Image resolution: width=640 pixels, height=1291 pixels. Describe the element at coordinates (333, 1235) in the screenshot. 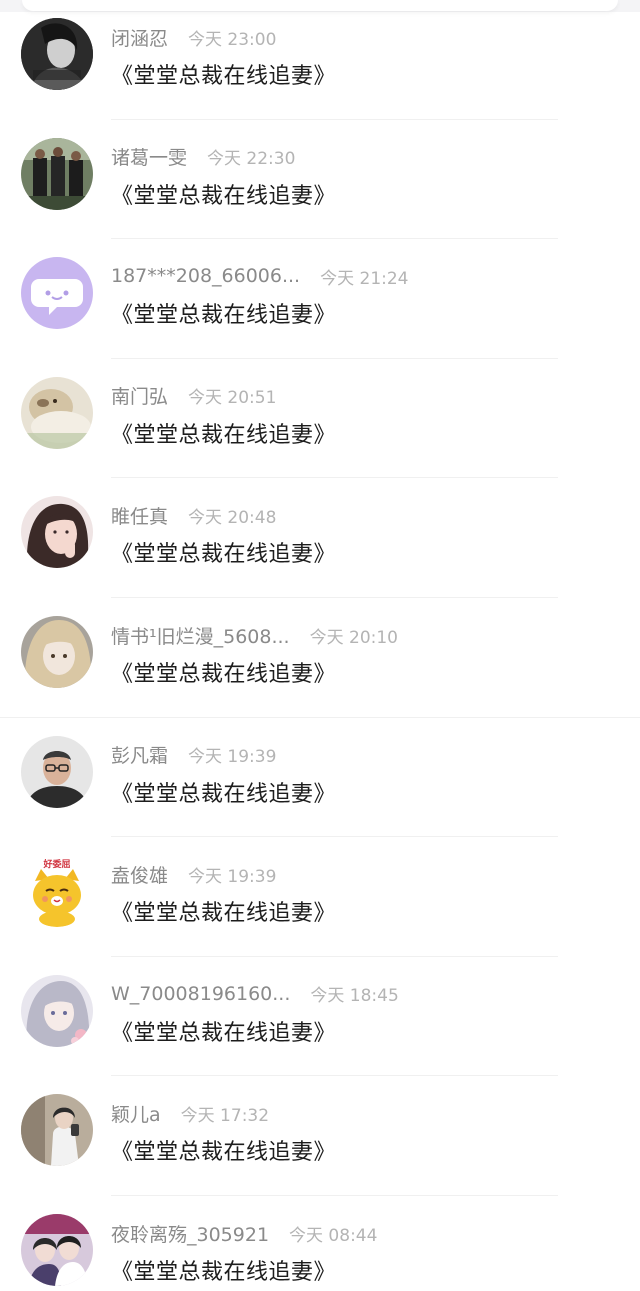

I see `comment-time: 今天 08:44` at that location.